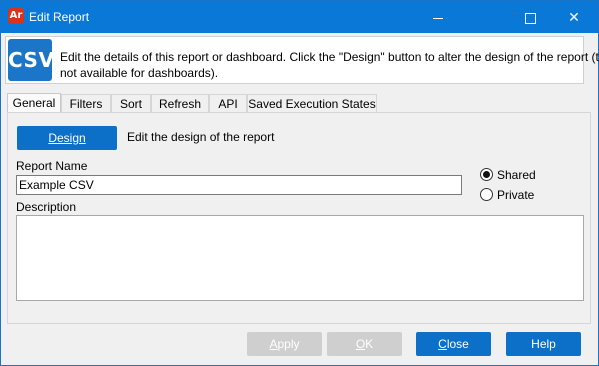 The height and width of the screenshot is (366, 599). I want to click on apply-button: Apply, so click(284, 344).